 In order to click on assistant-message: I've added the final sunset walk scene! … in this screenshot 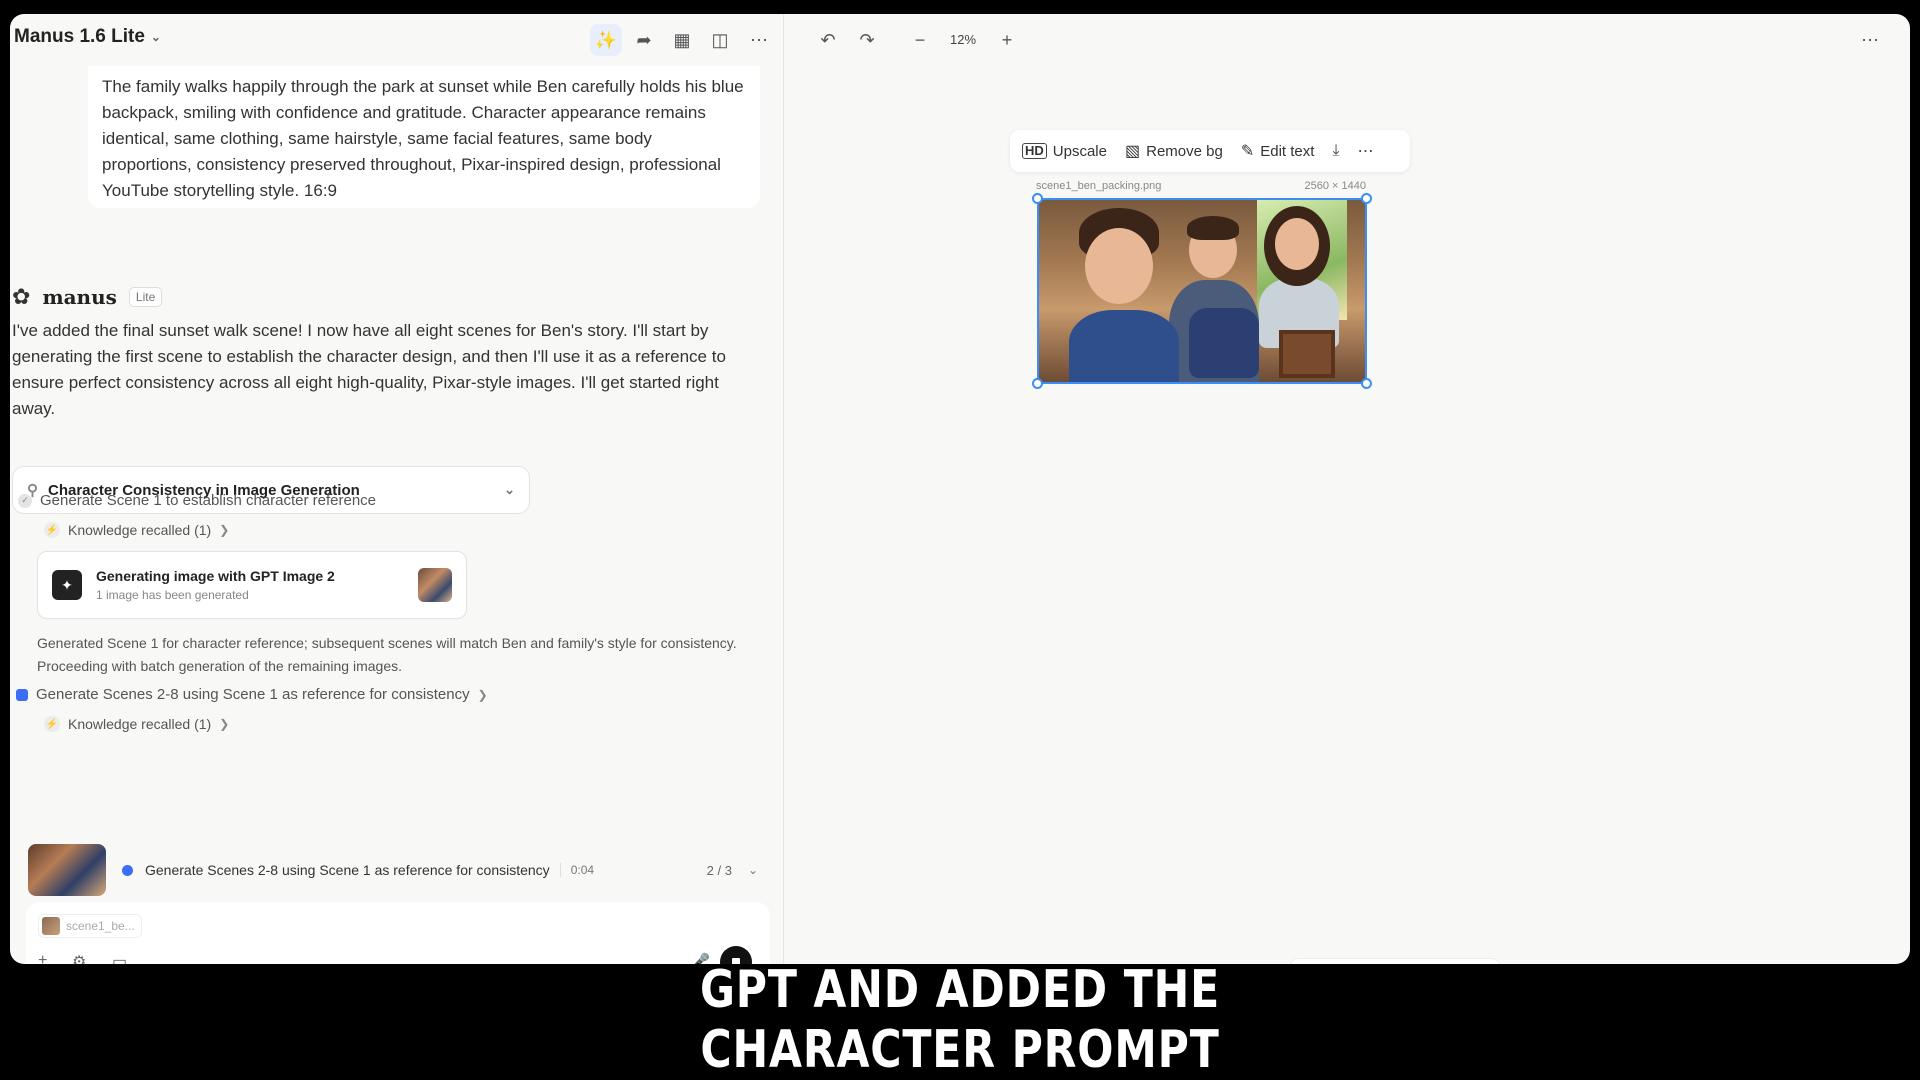, I will do `click(369, 369)`.